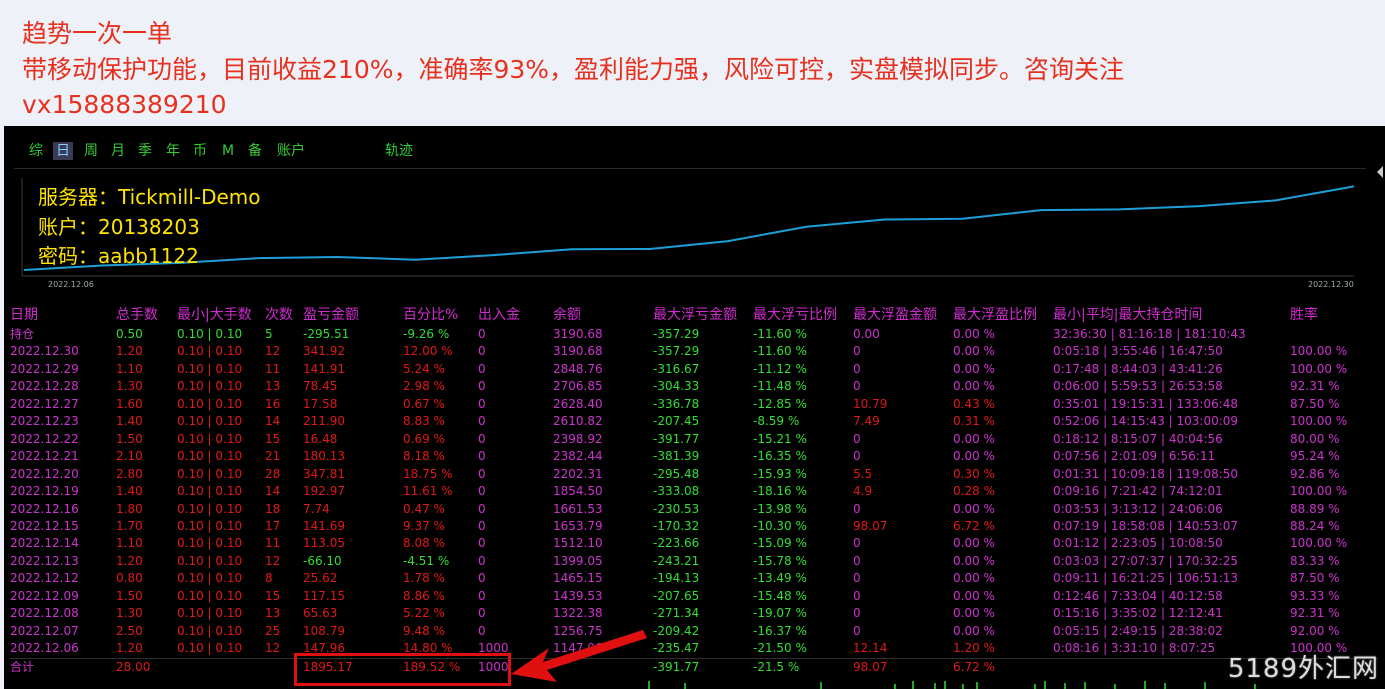 The image size is (1385, 689). What do you see at coordinates (44, 438) in the screenshot?
I see `cell-date: 2022.12.22` at bounding box center [44, 438].